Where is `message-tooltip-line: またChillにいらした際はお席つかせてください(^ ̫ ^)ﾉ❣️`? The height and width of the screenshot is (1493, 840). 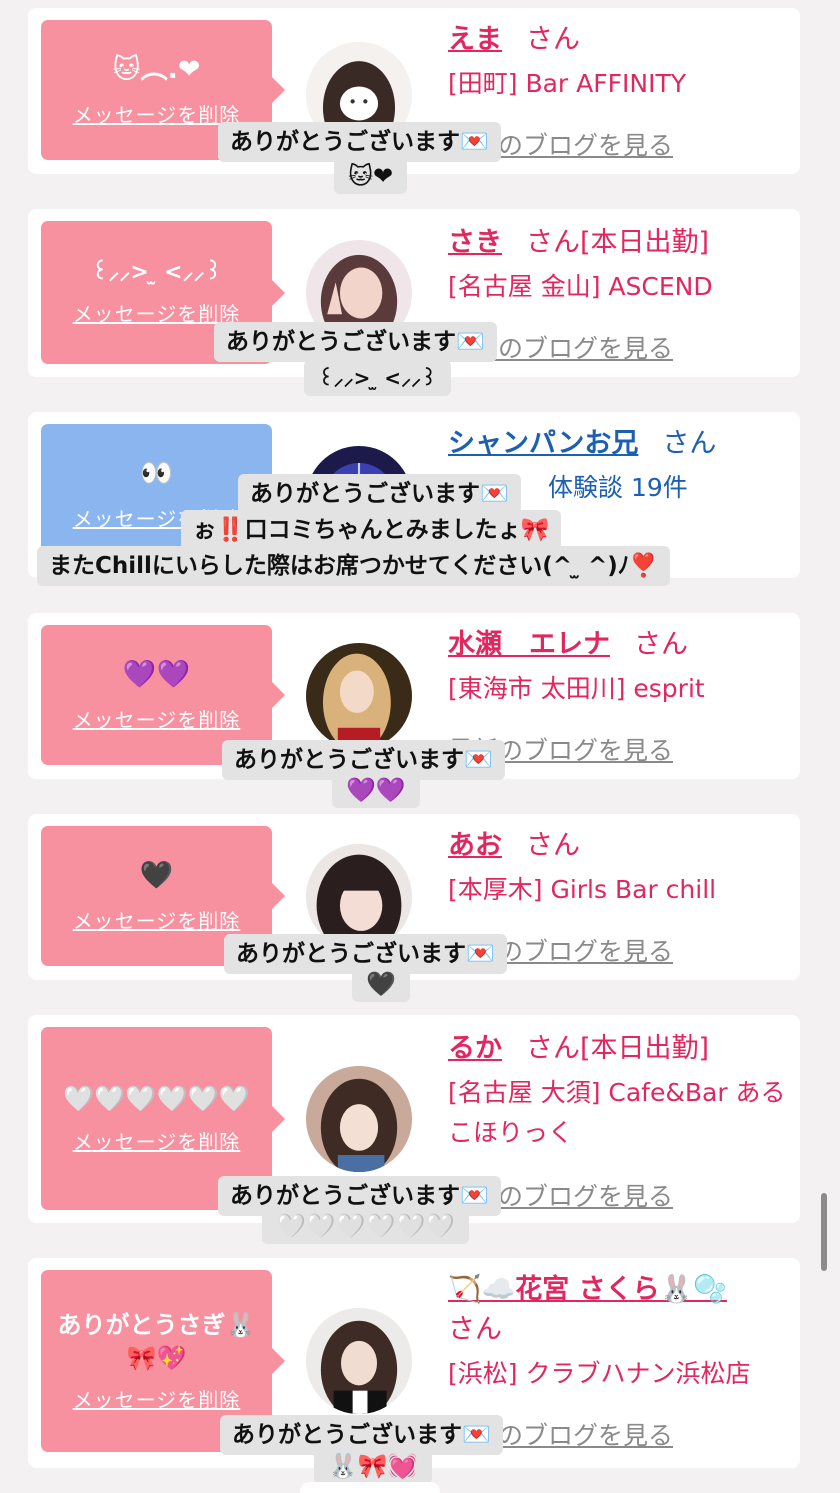
message-tooltip-line: またChillにいらした際はお席つかせてください(^ ̫ ^)ﾉ❣️ is located at coordinates (353, 566).